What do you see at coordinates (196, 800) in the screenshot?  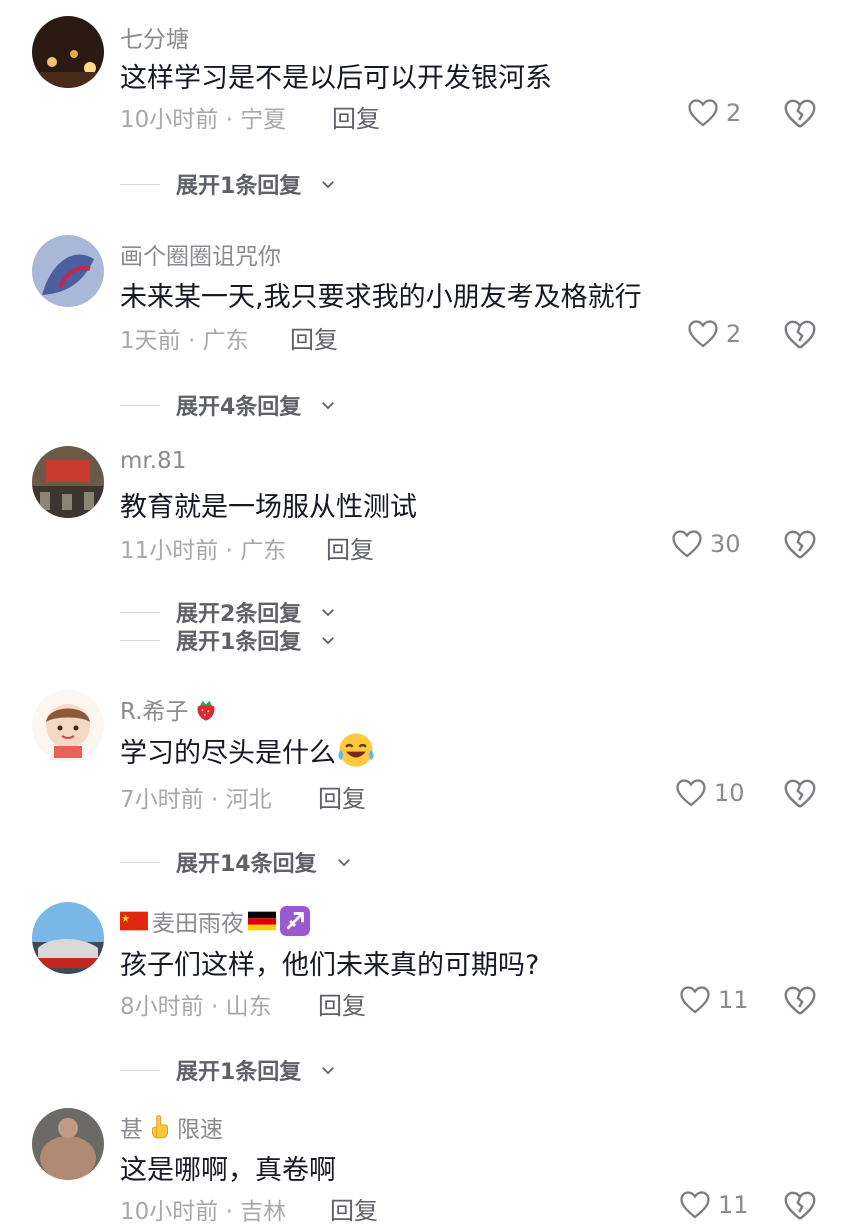 I see `comment-meta: 7小时前 · 河北` at bounding box center [196, 800].